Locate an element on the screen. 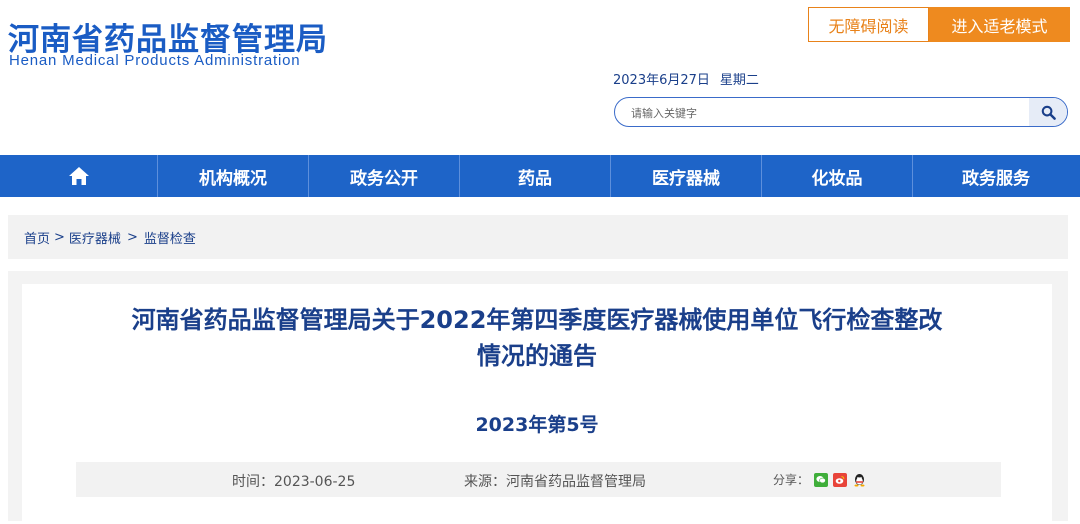 The width and height of the screenshot is (1080, 524). publish-time-label: 时间： is located at coordinates (253, 482).